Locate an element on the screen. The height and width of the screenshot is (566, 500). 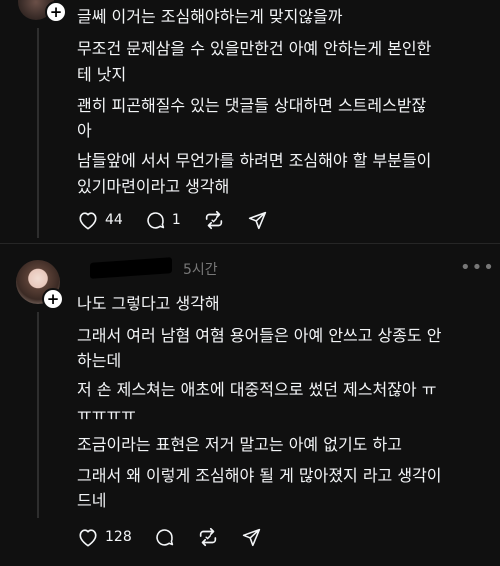
post-time: 5시간 is located at coordinates (200, 270).